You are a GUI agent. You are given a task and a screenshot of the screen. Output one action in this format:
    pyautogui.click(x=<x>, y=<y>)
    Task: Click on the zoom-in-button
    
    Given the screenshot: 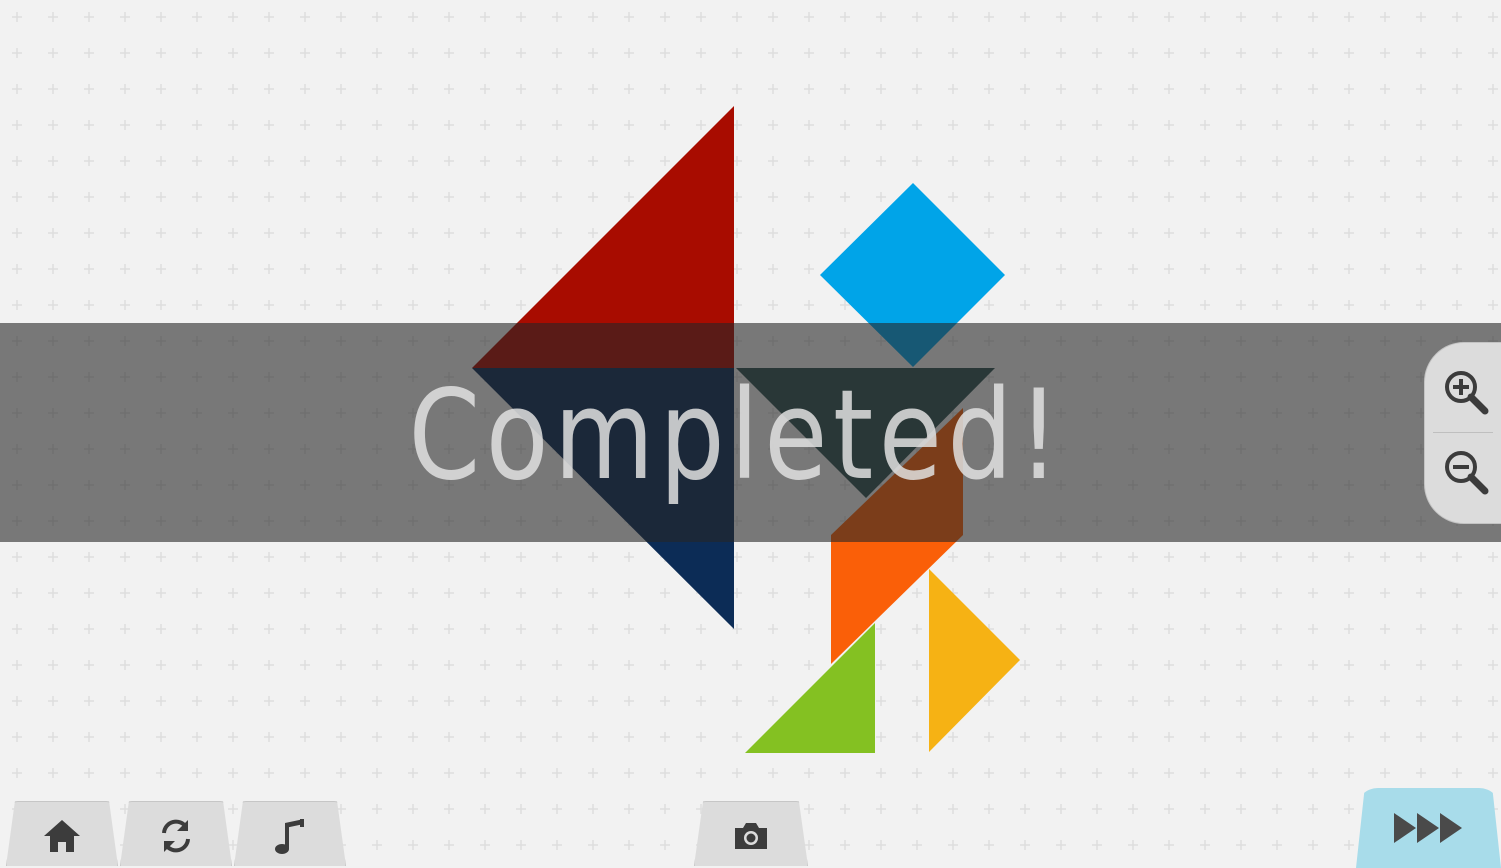 What is the action you would take?
    pyautogui.click(x=1467, y=393)
    